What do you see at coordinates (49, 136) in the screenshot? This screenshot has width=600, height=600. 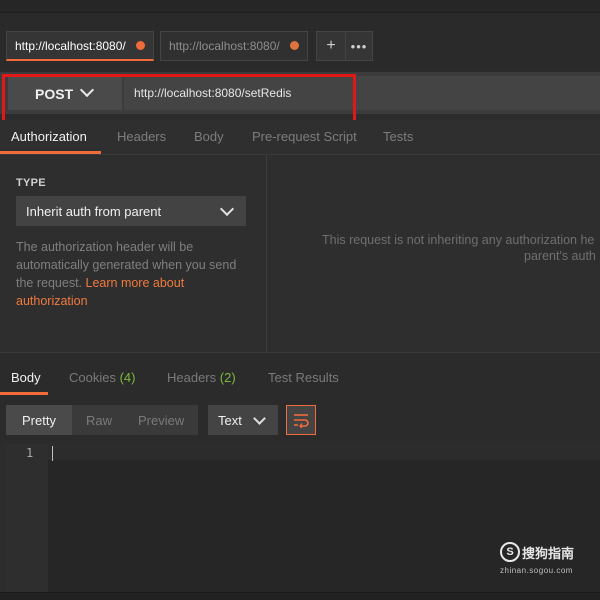 I see `tab-authorization: Authorization` at bounding box center [49, 136].